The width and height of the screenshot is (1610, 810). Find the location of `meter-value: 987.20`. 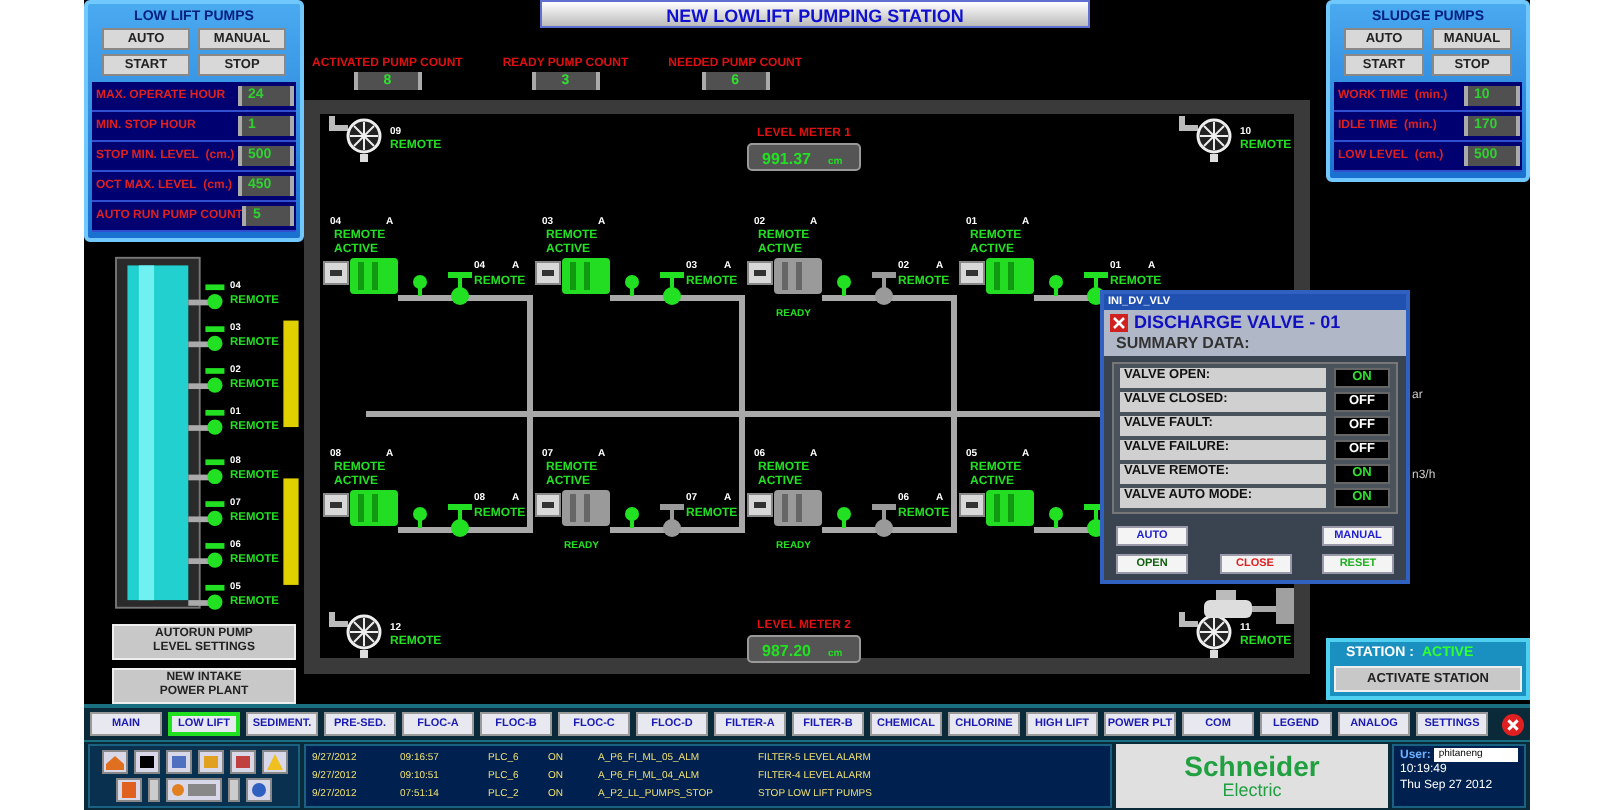

meter-value: 987.20 is located at coordinates (786, 651).